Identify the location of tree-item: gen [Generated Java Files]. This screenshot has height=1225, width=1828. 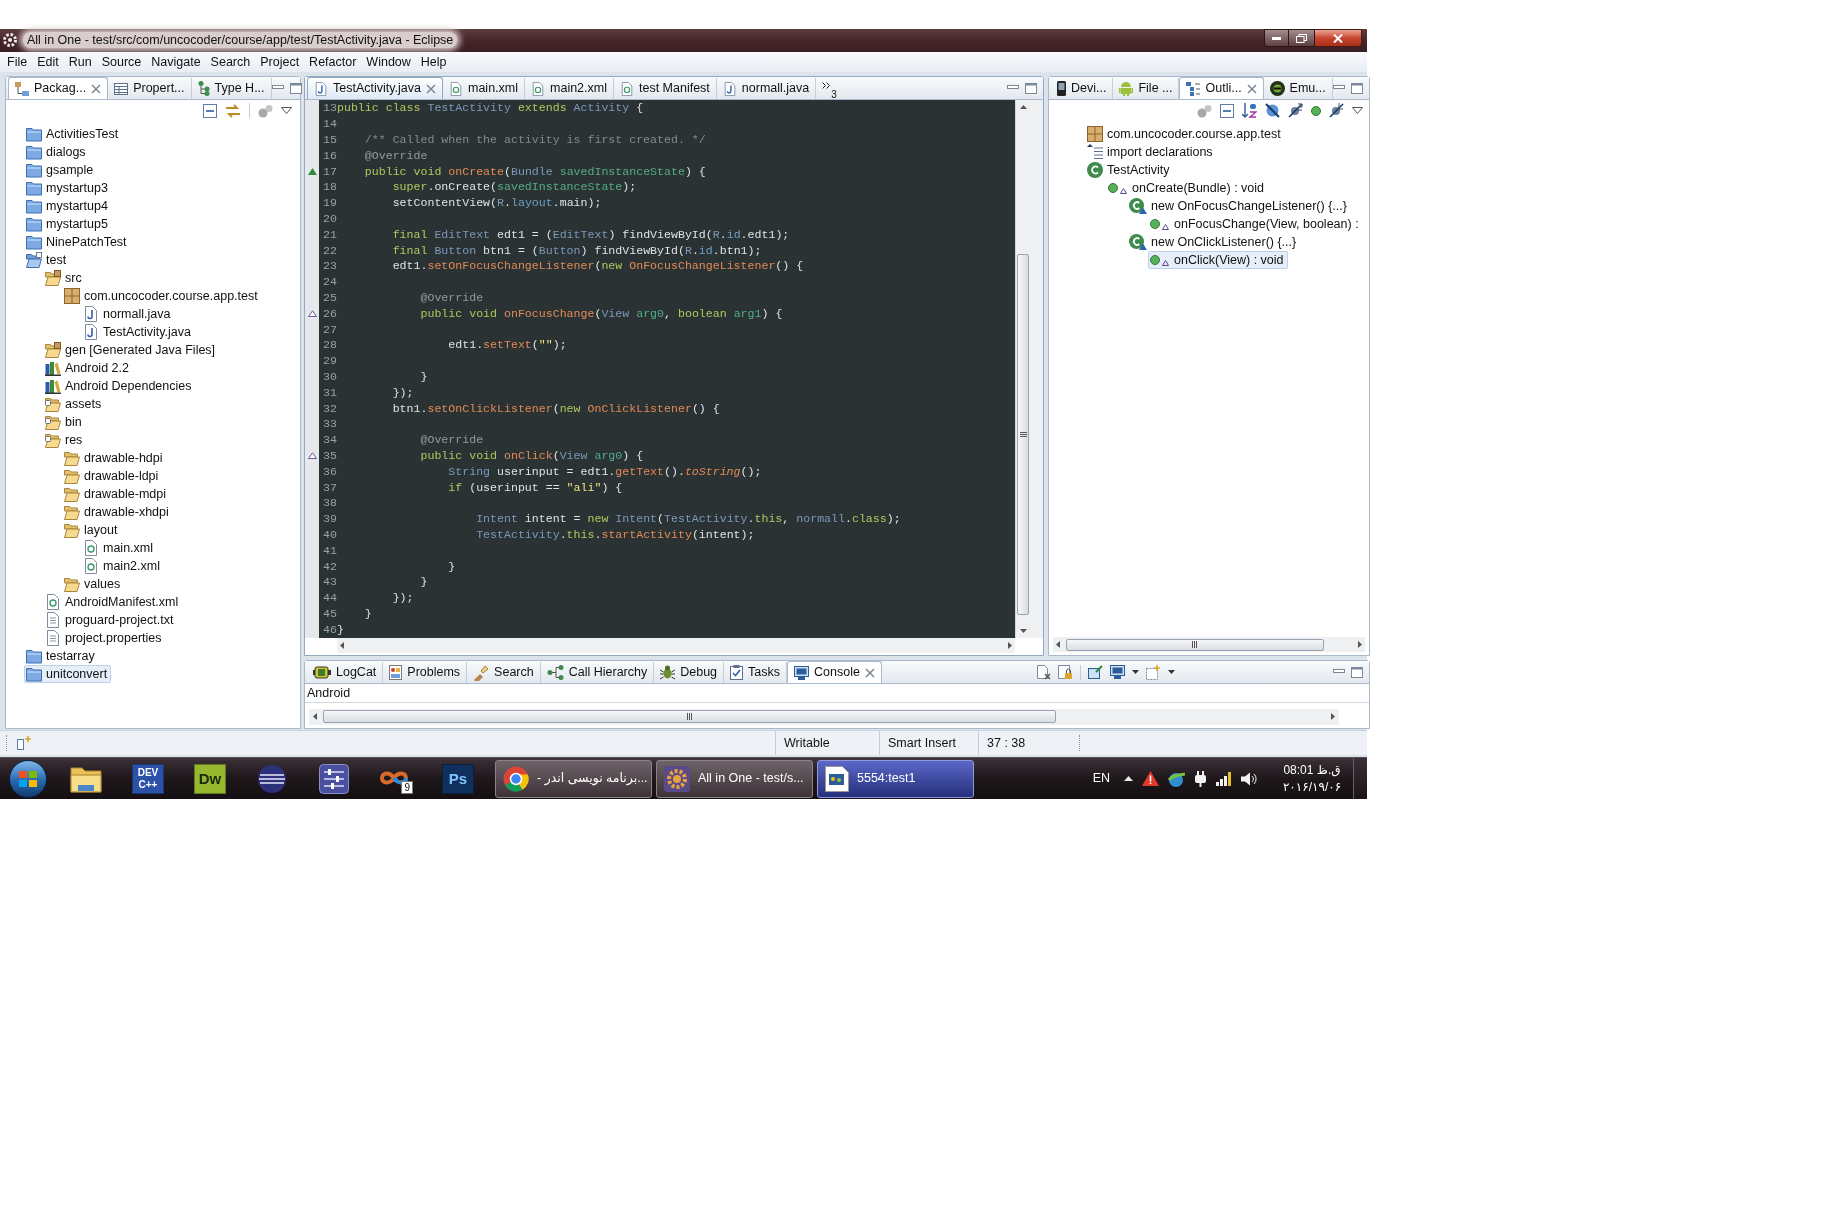
(131, 350).